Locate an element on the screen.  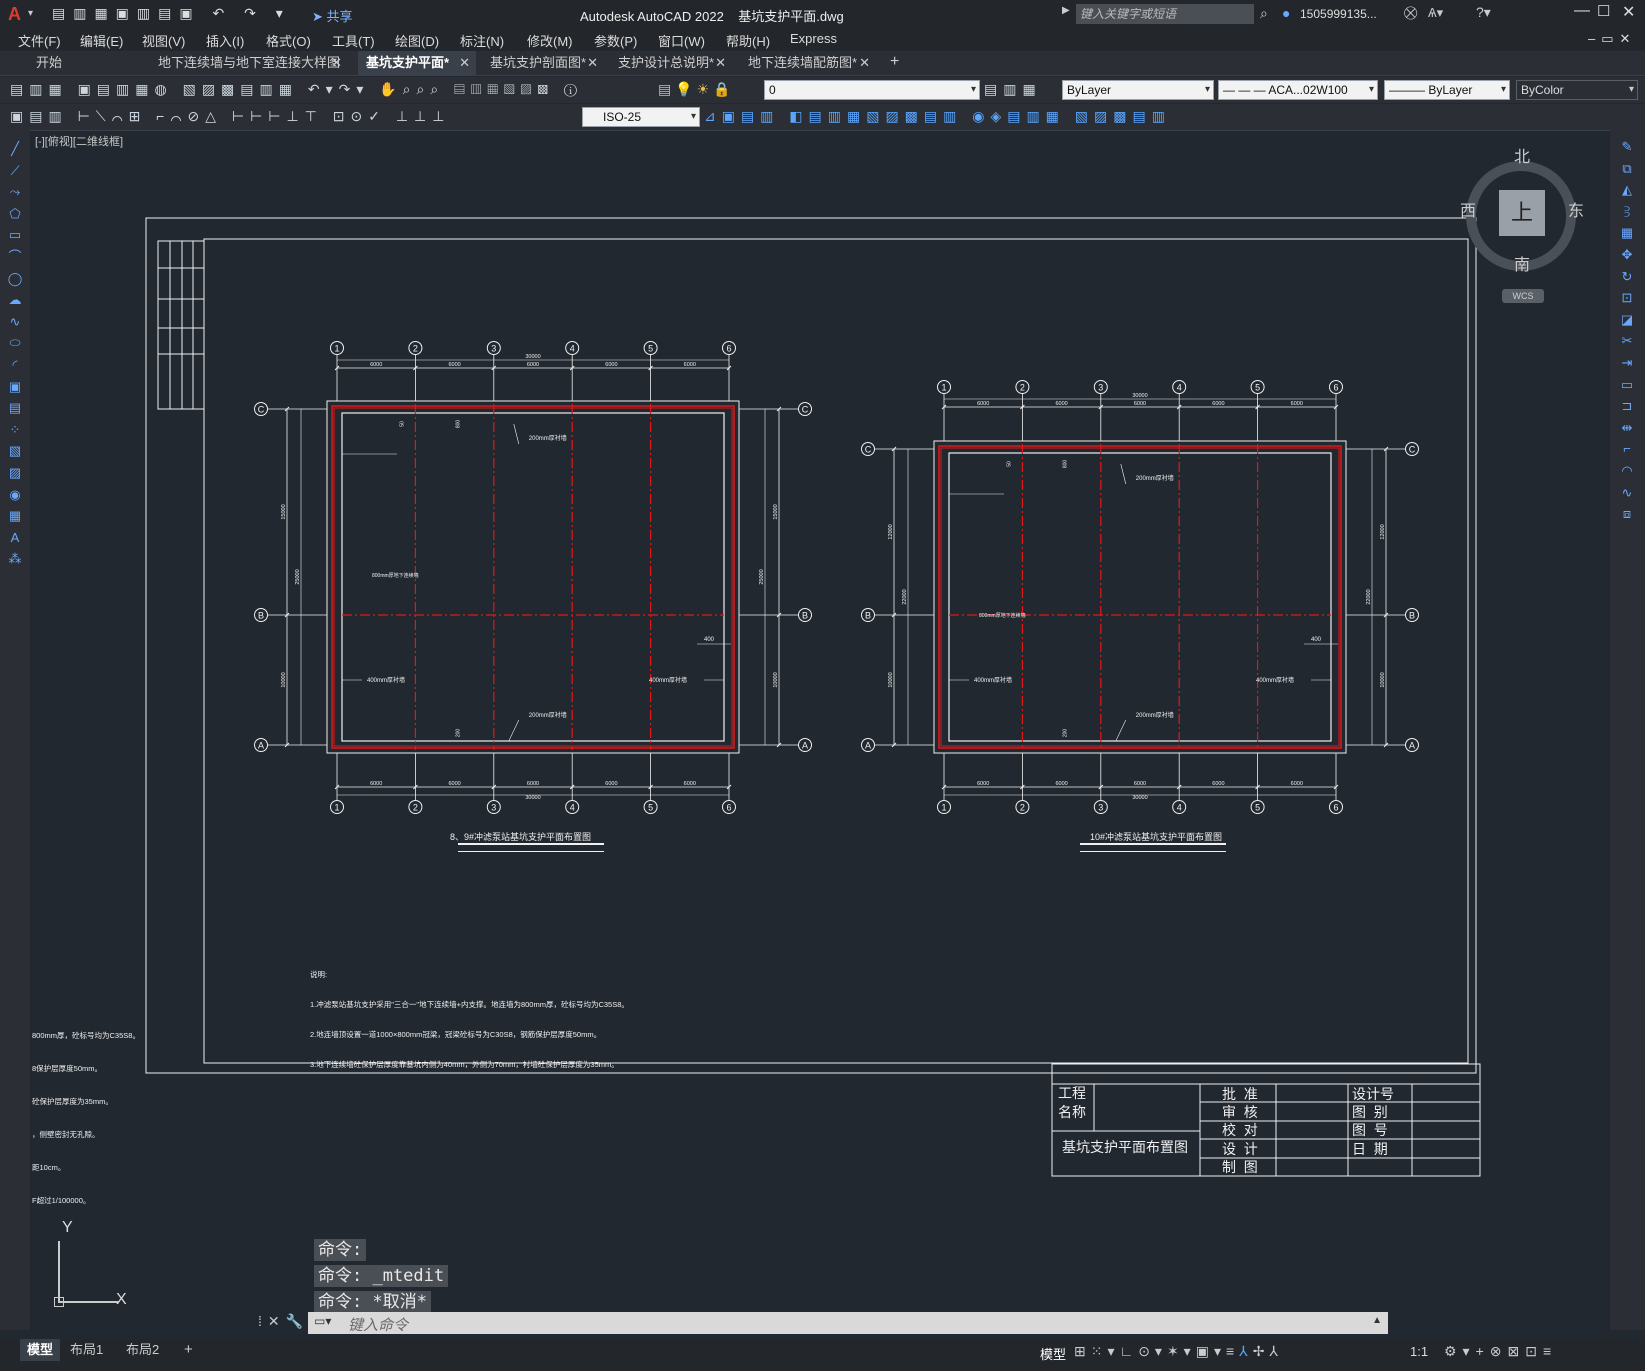
minimize-icon: — is located at coordinates (1582, 11).